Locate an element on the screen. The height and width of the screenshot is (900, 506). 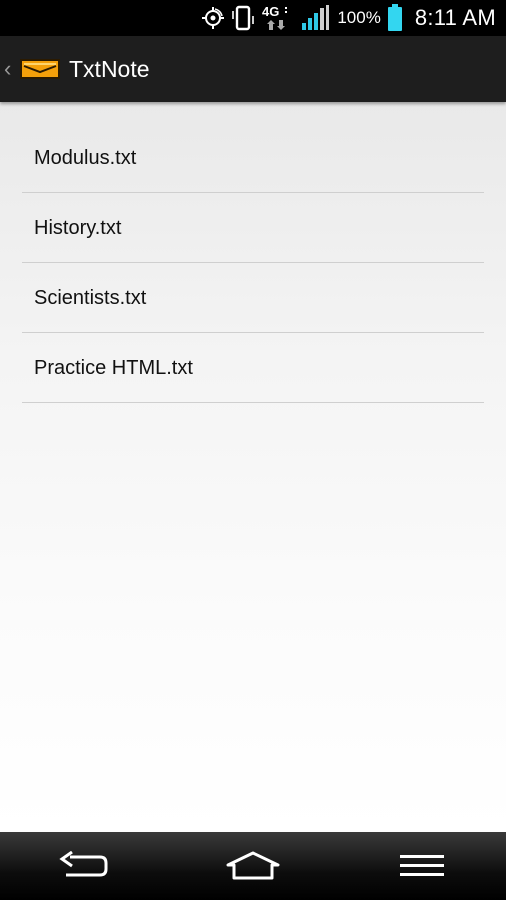
menu-icon is located at coordinates (421, 865).